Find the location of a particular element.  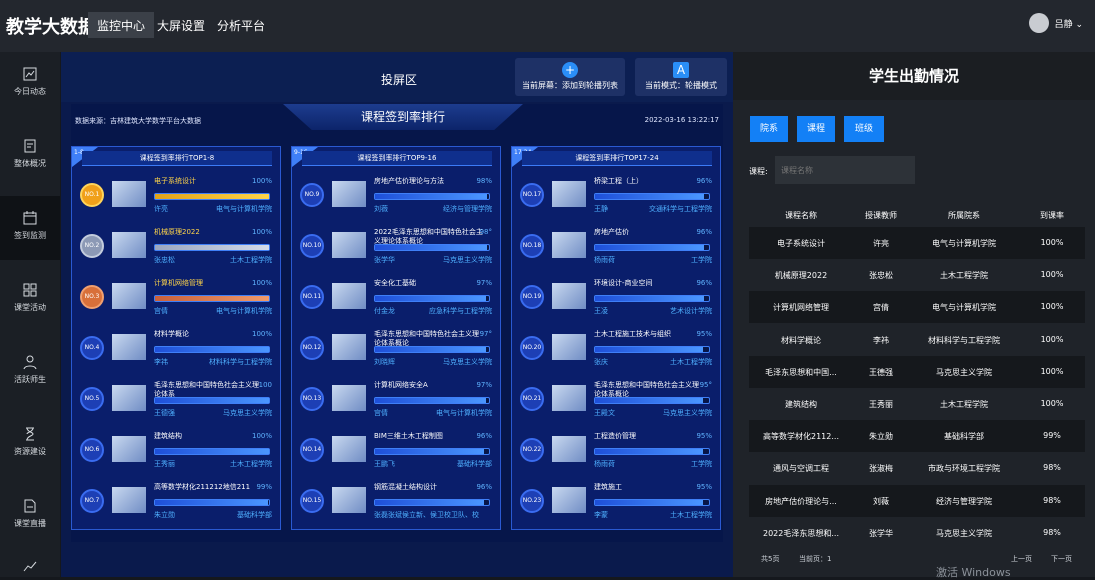

prev-page-link: 上一页 is located at coordinates (1021, 559).